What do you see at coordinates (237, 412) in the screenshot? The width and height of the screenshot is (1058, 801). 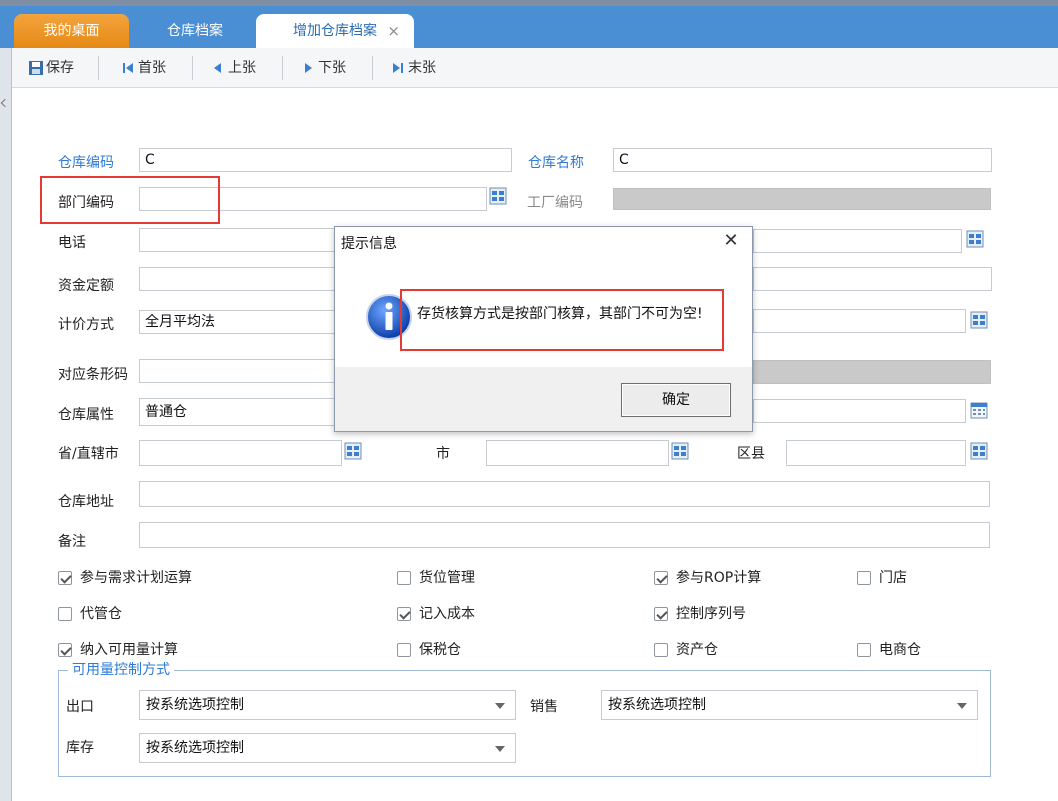 I see `warehouse-attr-input: 普通仓` at bounding box center [237, 412].